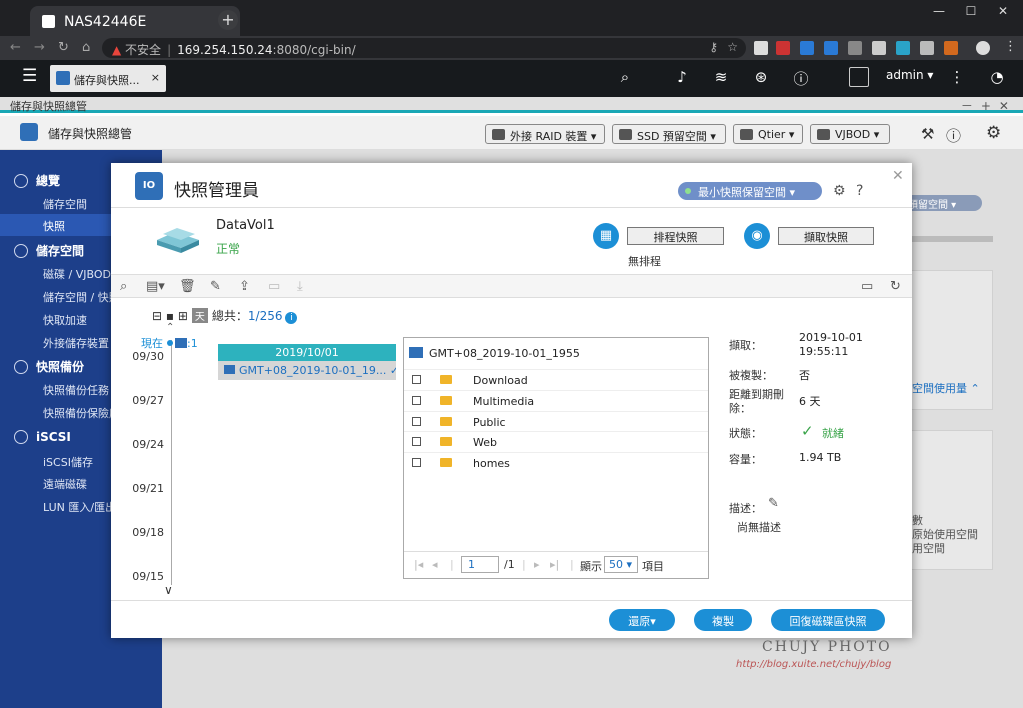 The height and width of the screenshot is (708, 1023). Describe the element at coordinates (244, 286) in the screenshot. I see `export-icon: ⇪` at that location.